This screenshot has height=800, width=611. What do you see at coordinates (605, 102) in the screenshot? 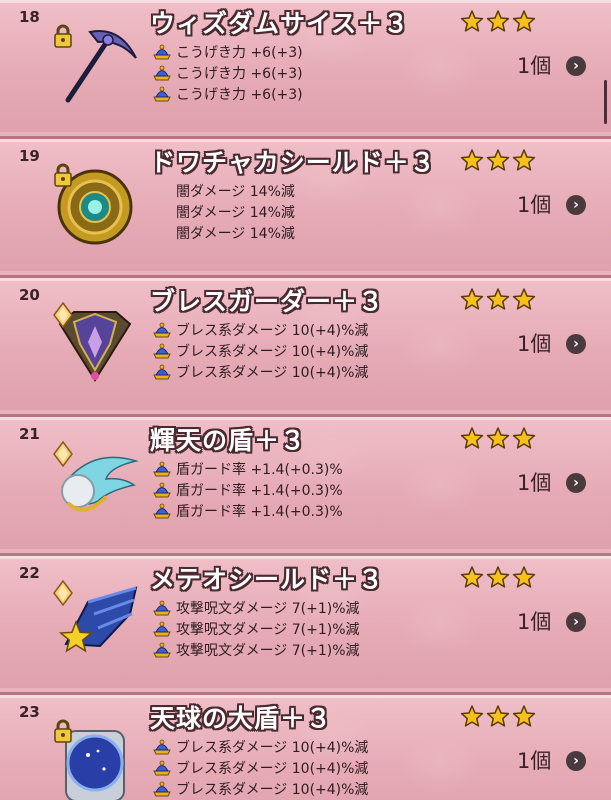
I see `scrollbar` at bounding box center [605, 102].